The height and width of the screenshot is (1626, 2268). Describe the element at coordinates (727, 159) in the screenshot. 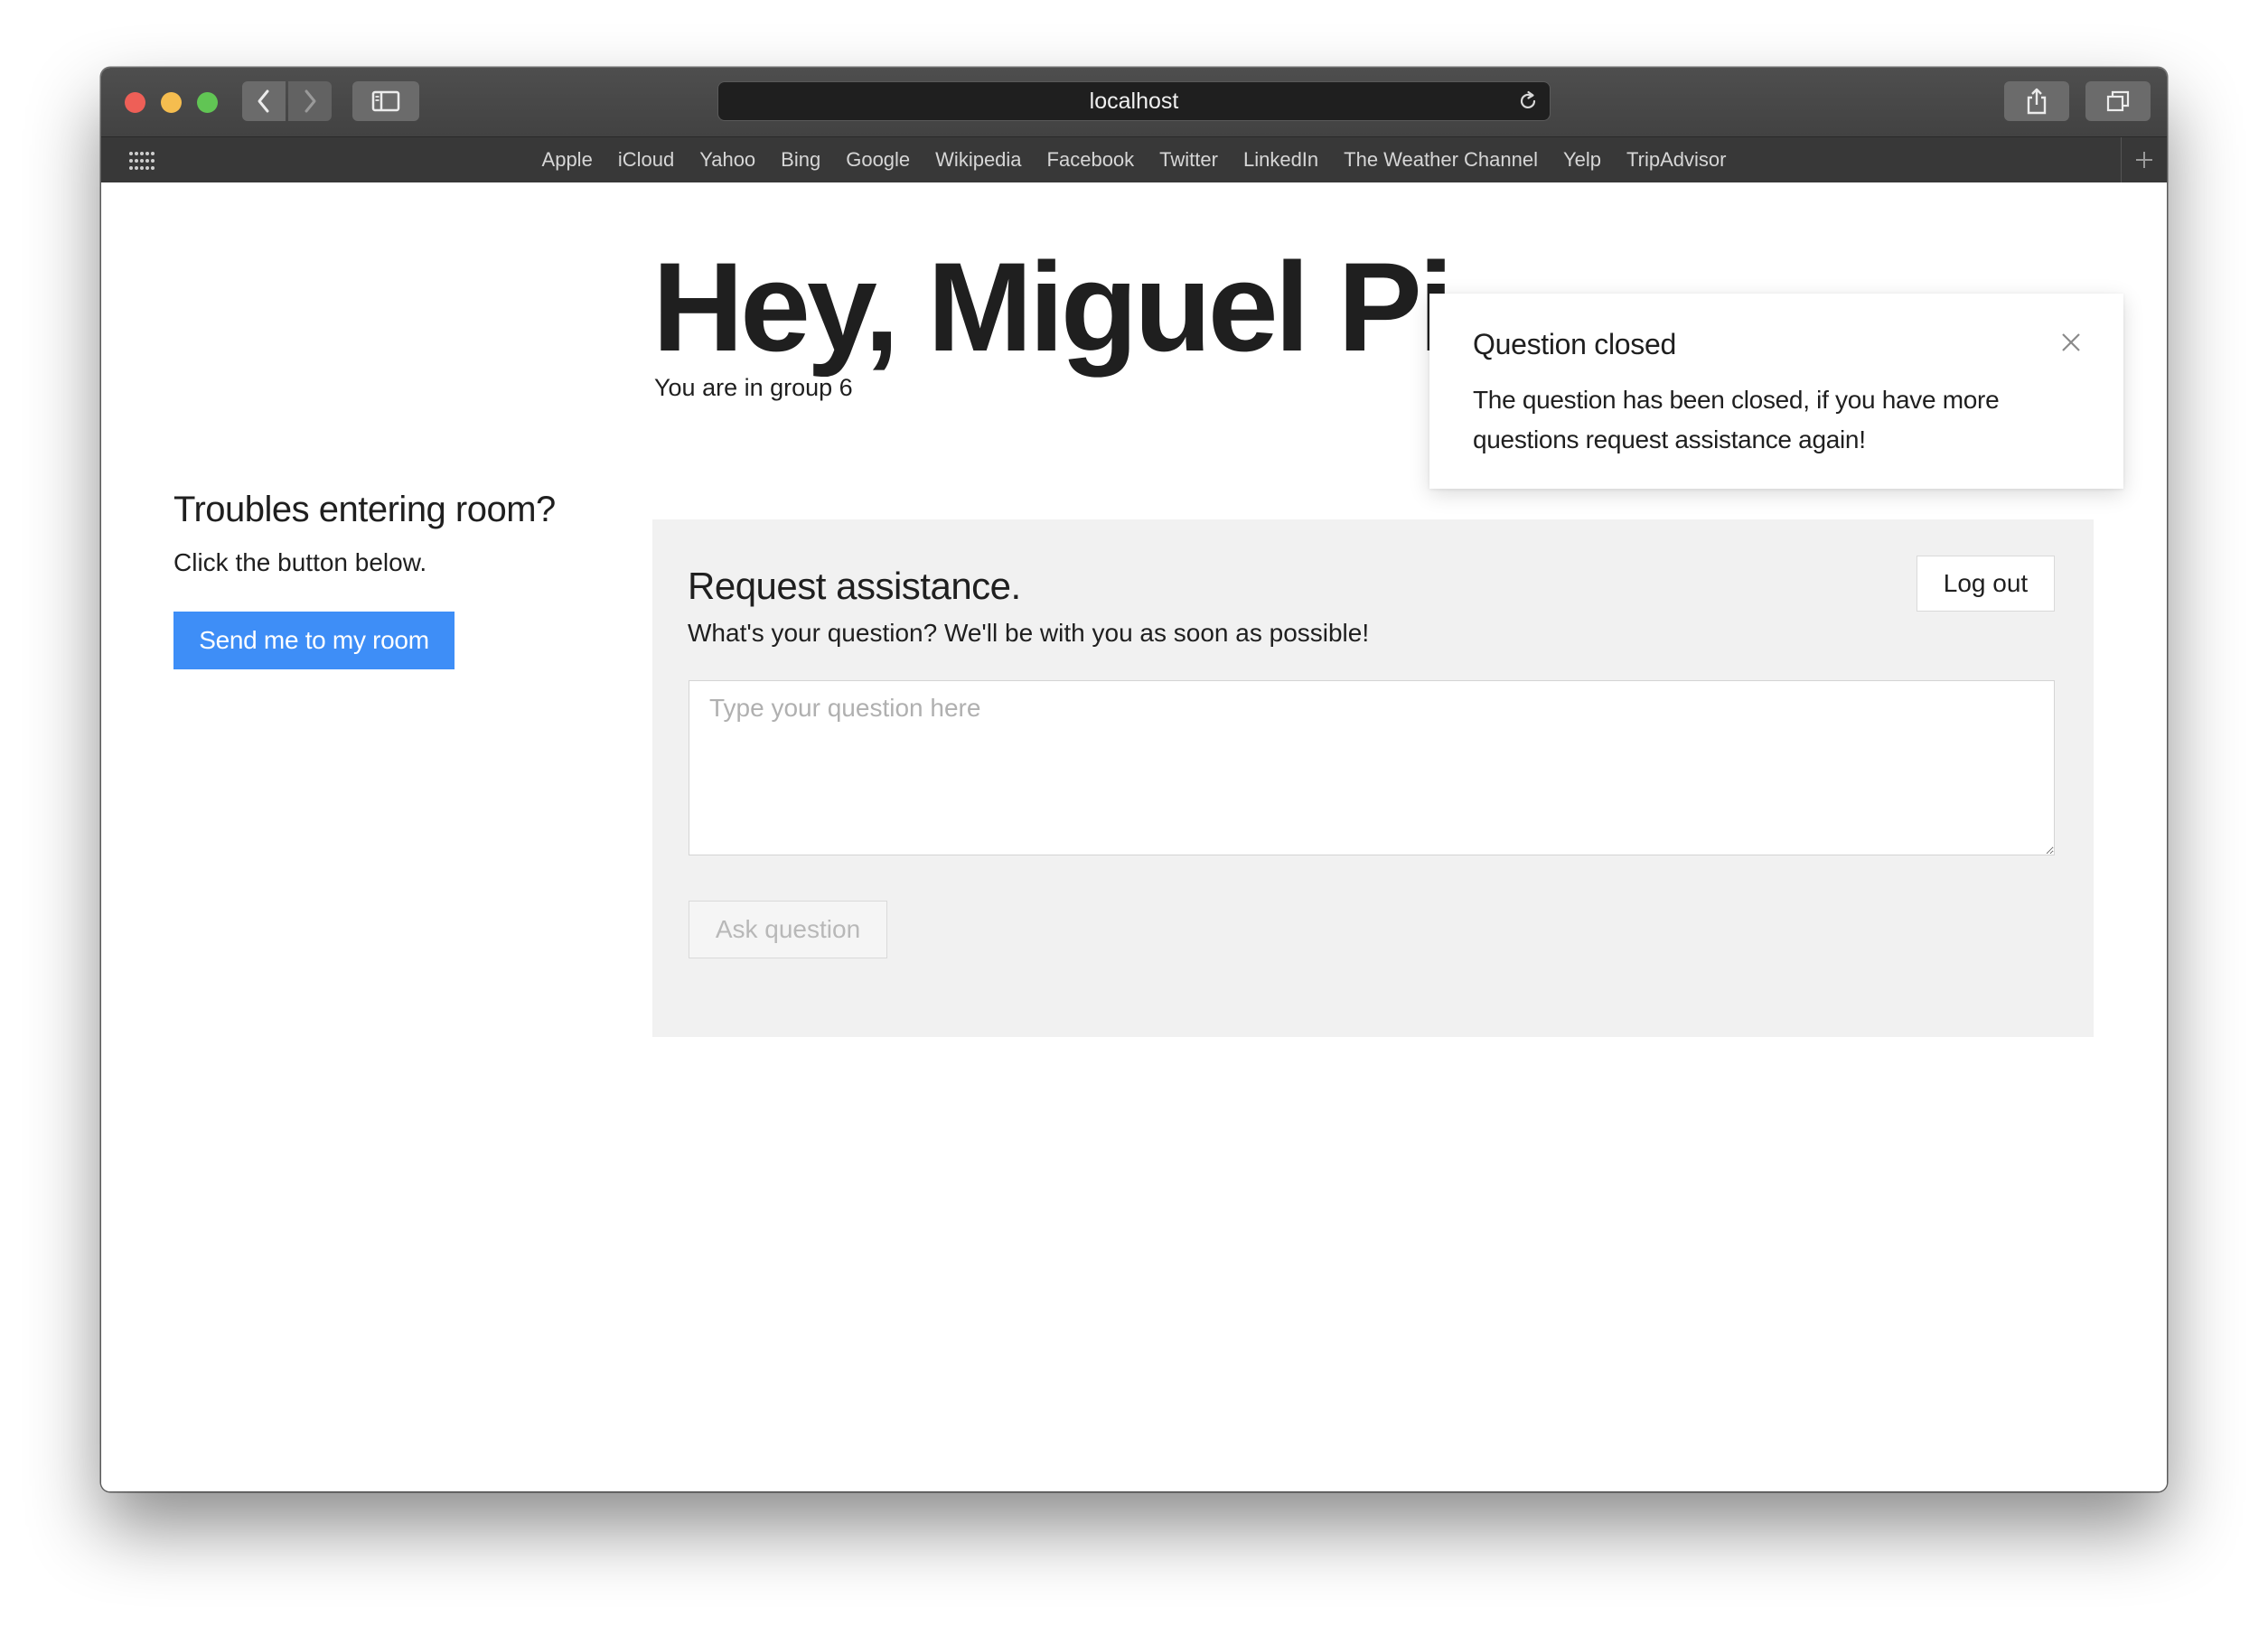

I see `bookmark-item: Yahoo` at that location.